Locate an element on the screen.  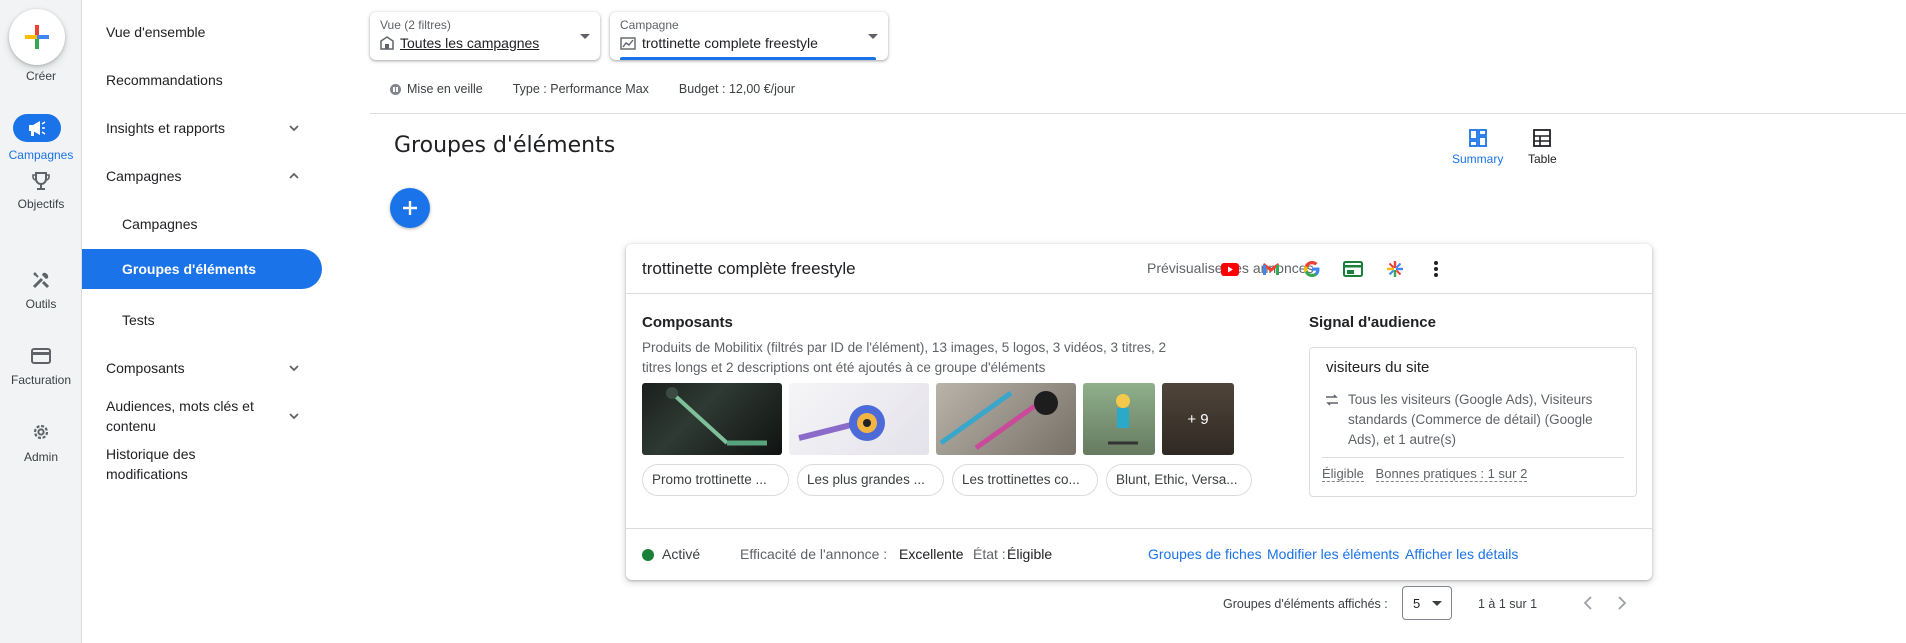
nav-item-asset-groups: Groupes d'éléments is located at coordinates (202, 269).